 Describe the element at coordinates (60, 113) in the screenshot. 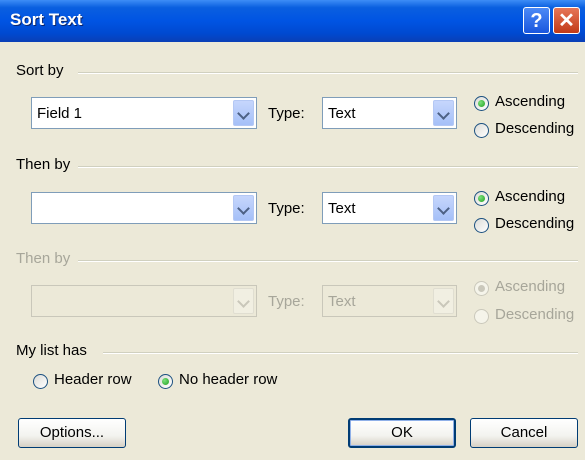

I see `sort-by-field-value: Field 1` at that location.